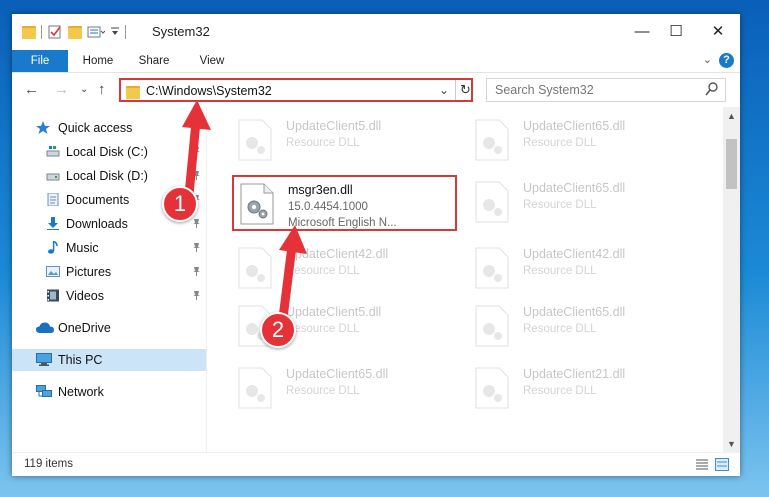 Image resolution: width=769 pixels, height=497 pixels. What do you see at coordinates (180, 204) in the screenshot?
I see `step-badge-1: 1` at bounding box center [180, 204].